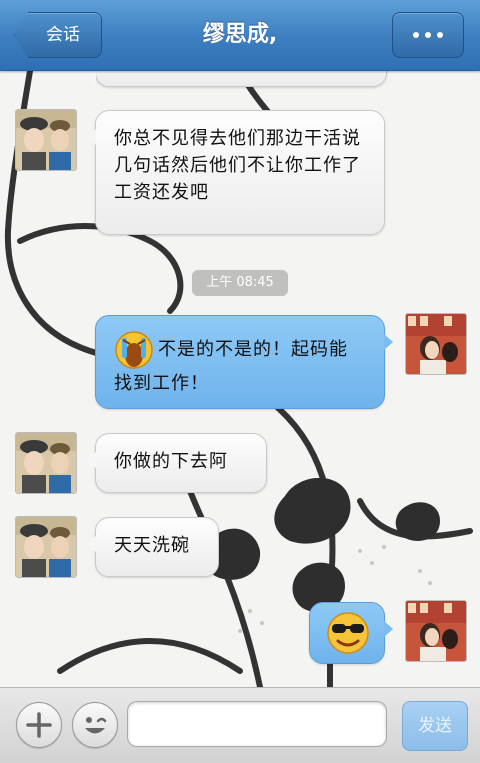 Image resolution: width=480 pixels, height=763 pixels. What do you see at coordinates (244, 362) in the screenshot?
I see `message-bubble-own: 不是的不是的！起码能找到工作！` at bounding box center [244, 362].